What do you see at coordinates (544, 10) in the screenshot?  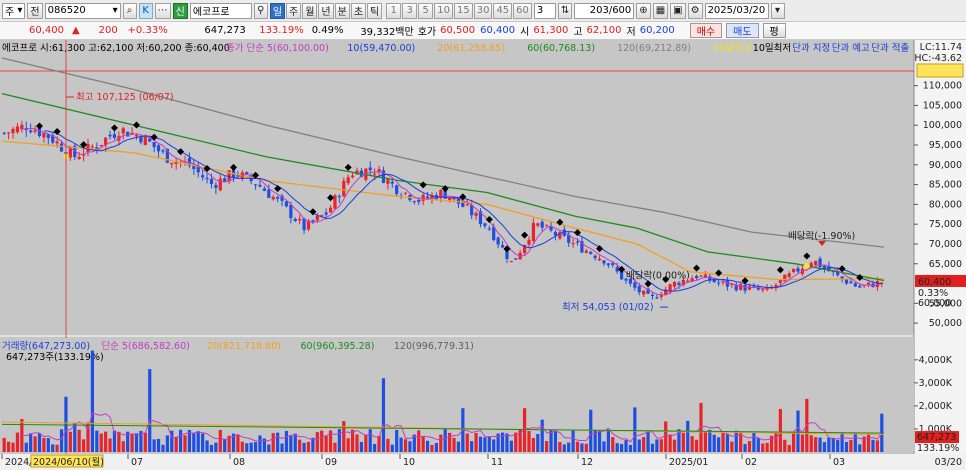 I see `custom-minute-input: 3` at bounding box center [544, 10].